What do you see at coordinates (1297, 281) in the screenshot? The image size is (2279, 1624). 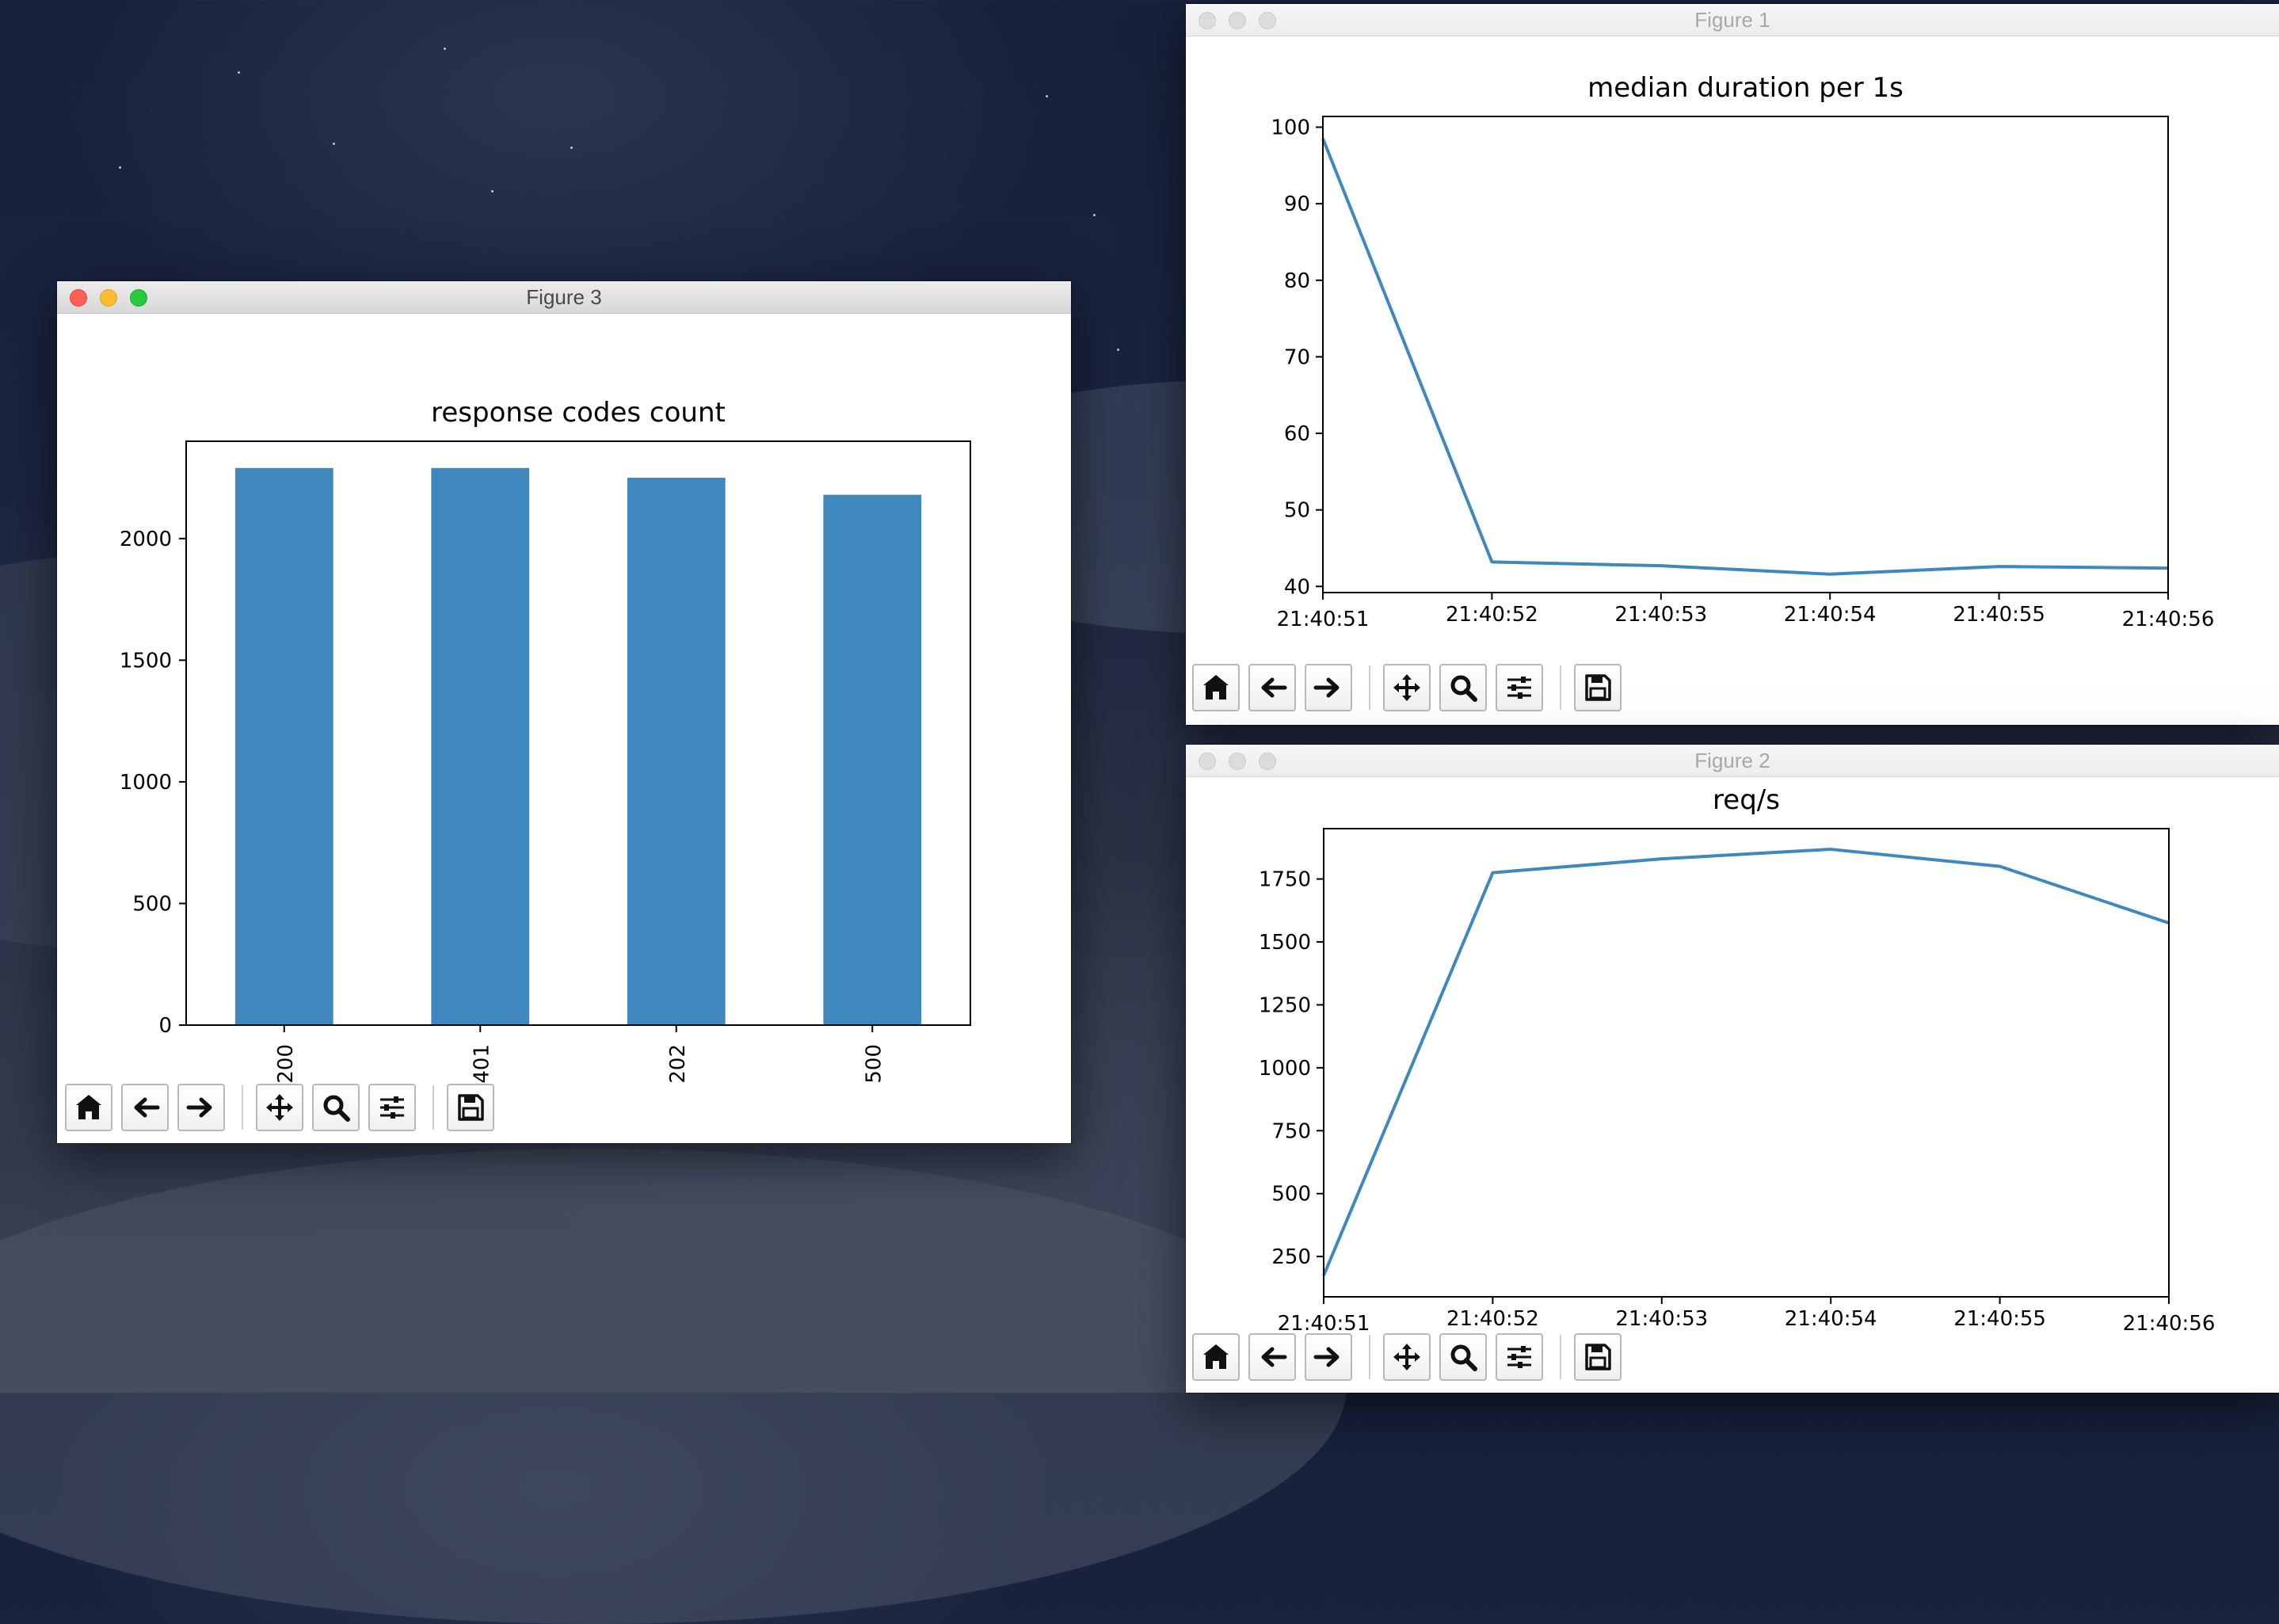 I see `y-tick-label: 80` at bounding box center [1297, 281].